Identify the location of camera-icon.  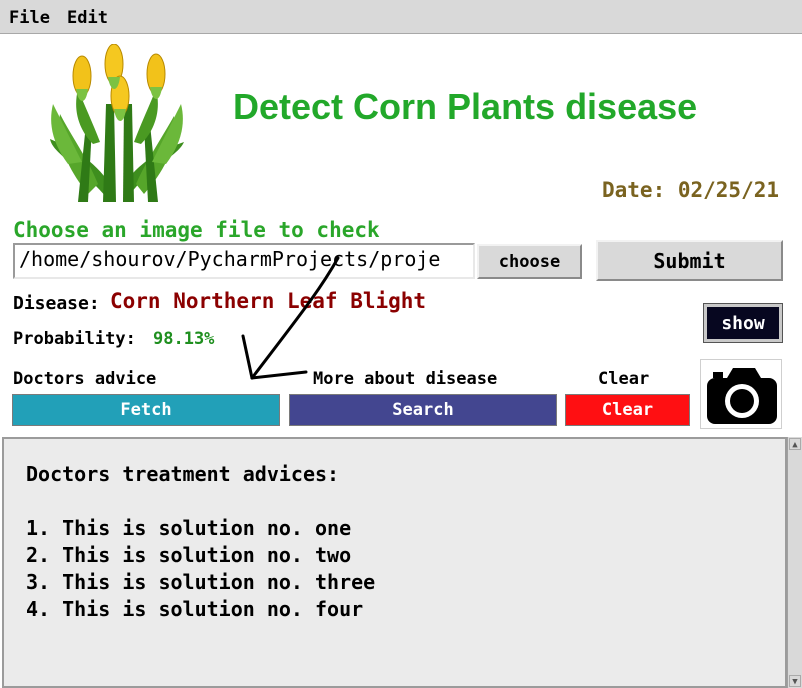
(742, 396).